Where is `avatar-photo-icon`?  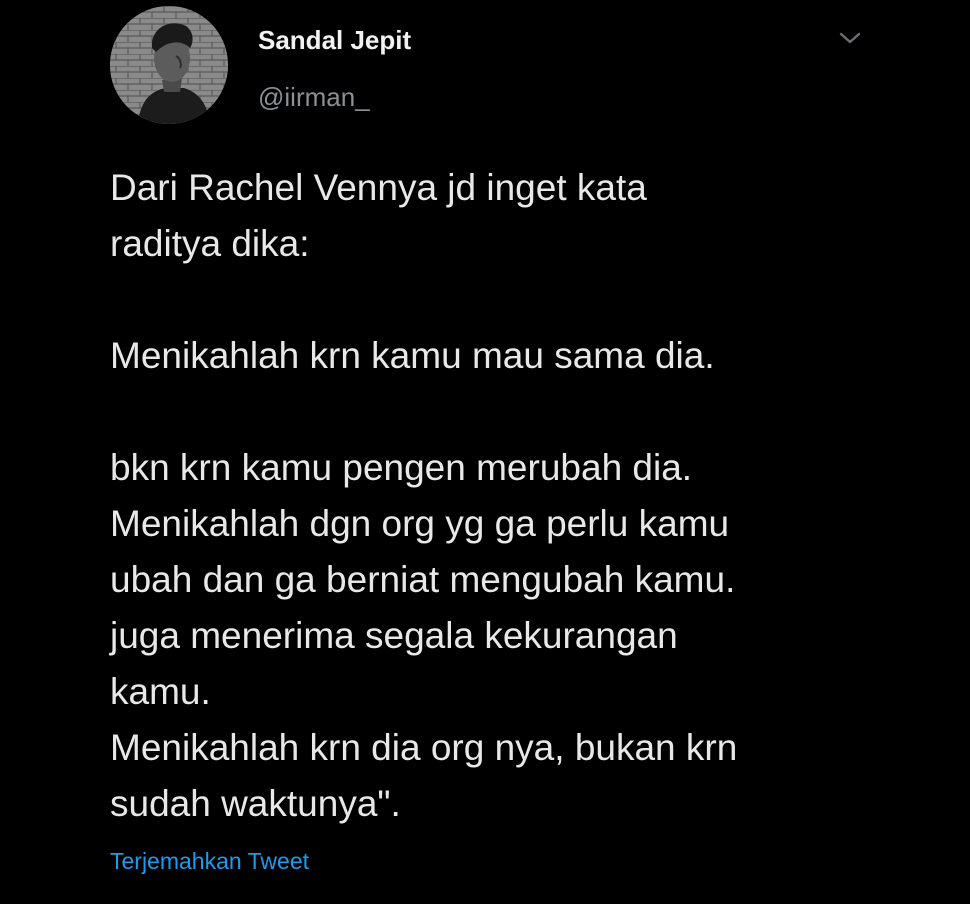
avatar-photo-icon is located at coordinates (169, 65).